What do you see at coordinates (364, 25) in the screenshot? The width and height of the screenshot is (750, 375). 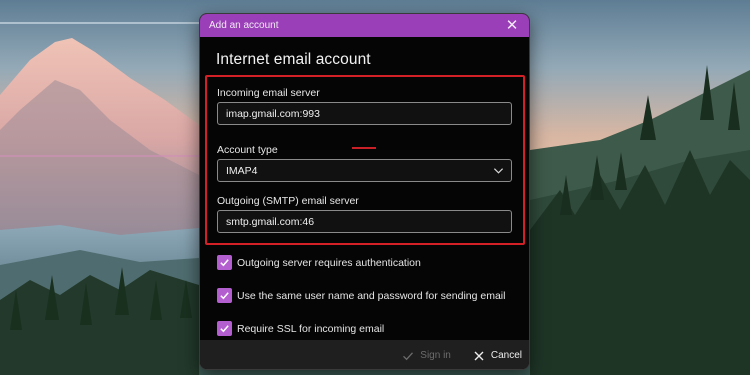 I see `dialog-titlebar: Add an account ✕` at bounding box center [364, 25].